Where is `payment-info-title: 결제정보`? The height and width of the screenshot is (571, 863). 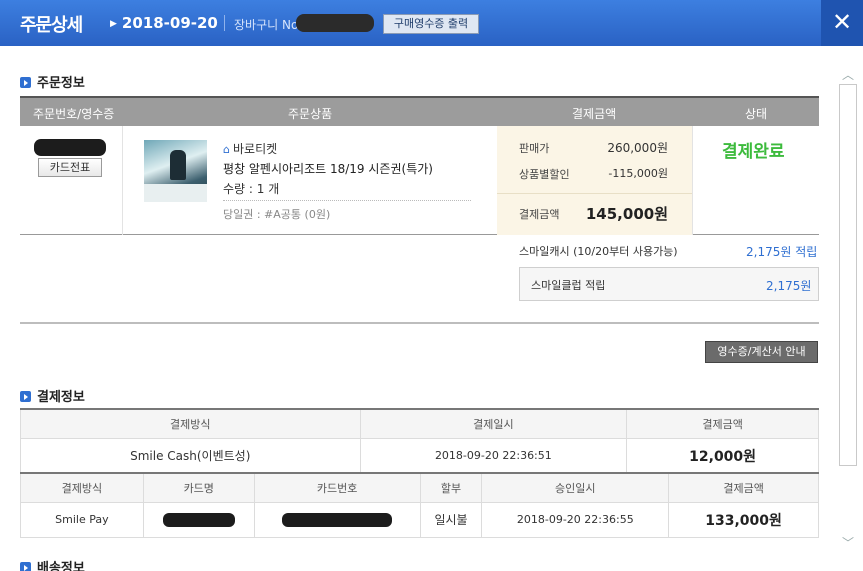 payment-info-title: 결제정보 is located at coordinates (52, 395).